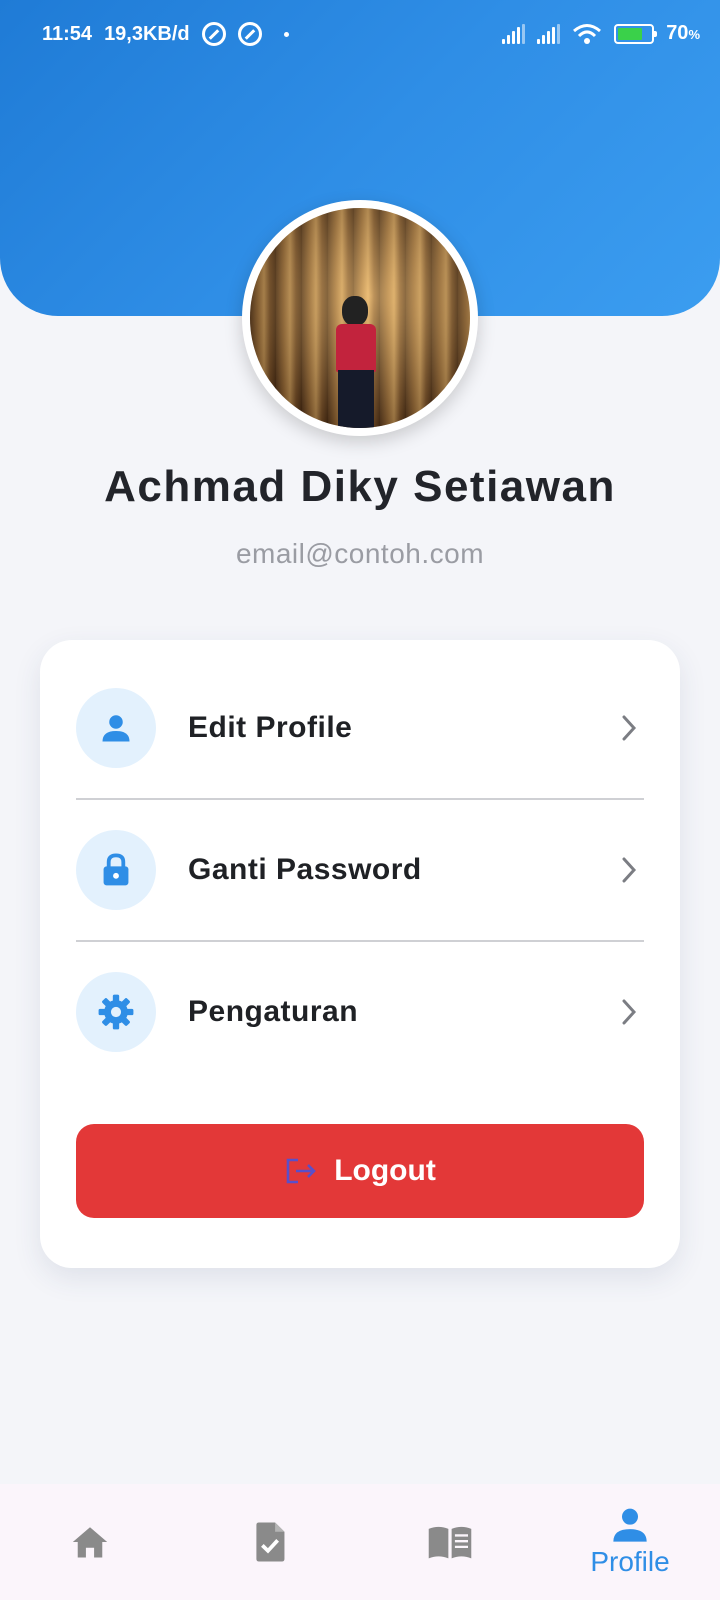  What do you see at coordinates (683, 33) in the screenshot?
I see `battery-level: 70%` at bounding box center [683, 33].